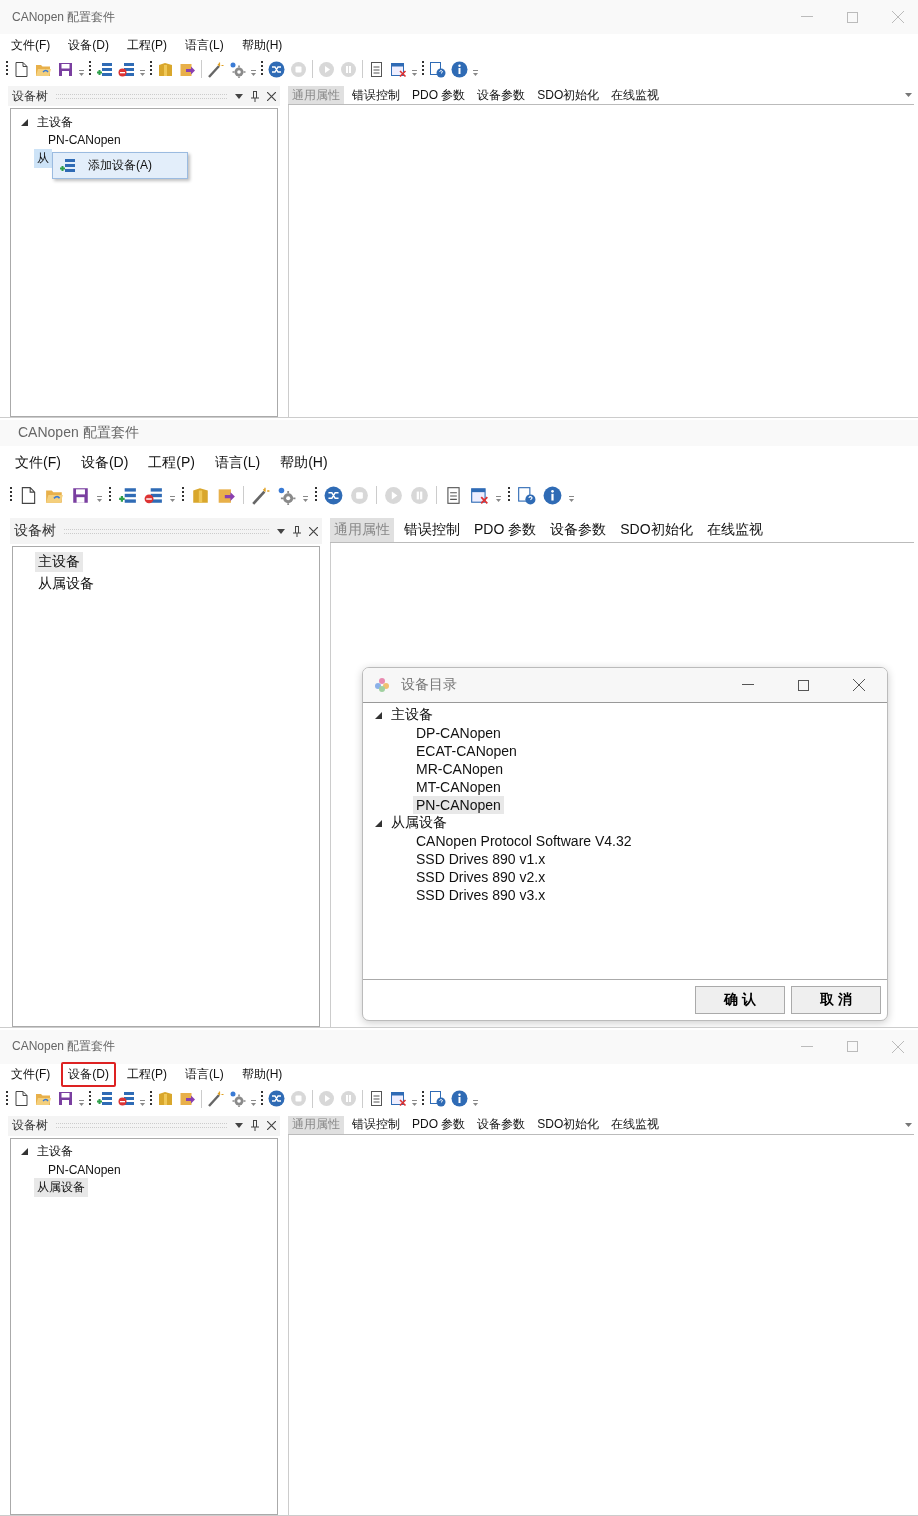 This screenshot has width=918, height=1516. Describe the element at coordinates (481, 877) in the screenshot. I see `tree-item: SSD Drives 890 v2.x` at that location.